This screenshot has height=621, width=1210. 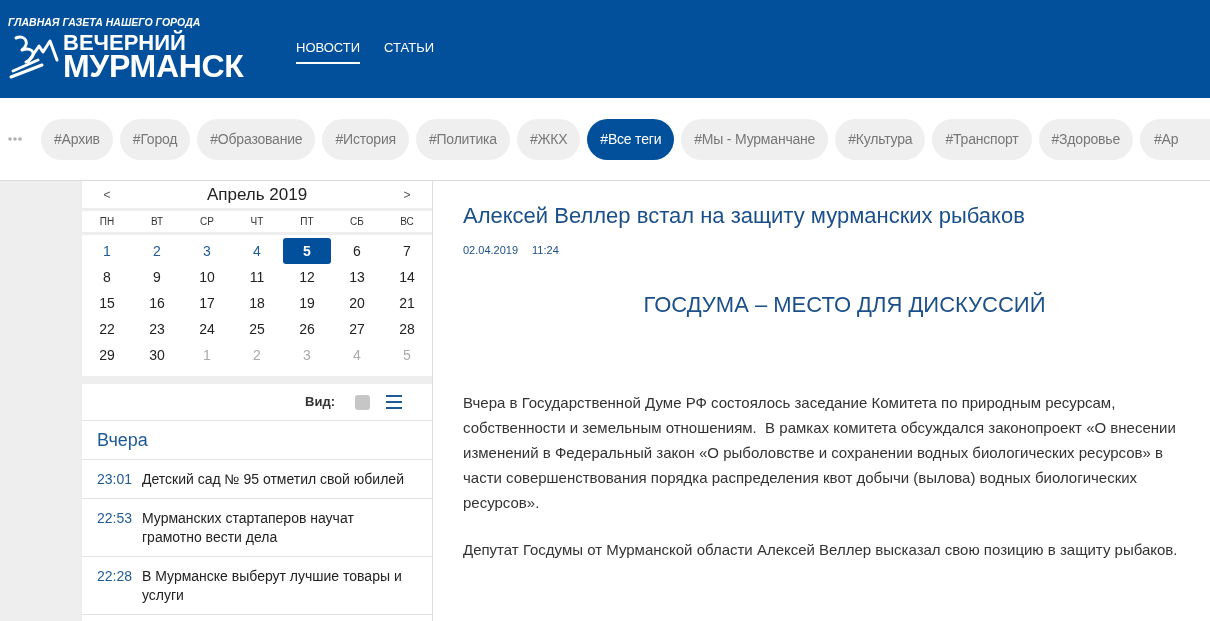 I want to click on calendar-day: 18, so click(x=257, y=303).